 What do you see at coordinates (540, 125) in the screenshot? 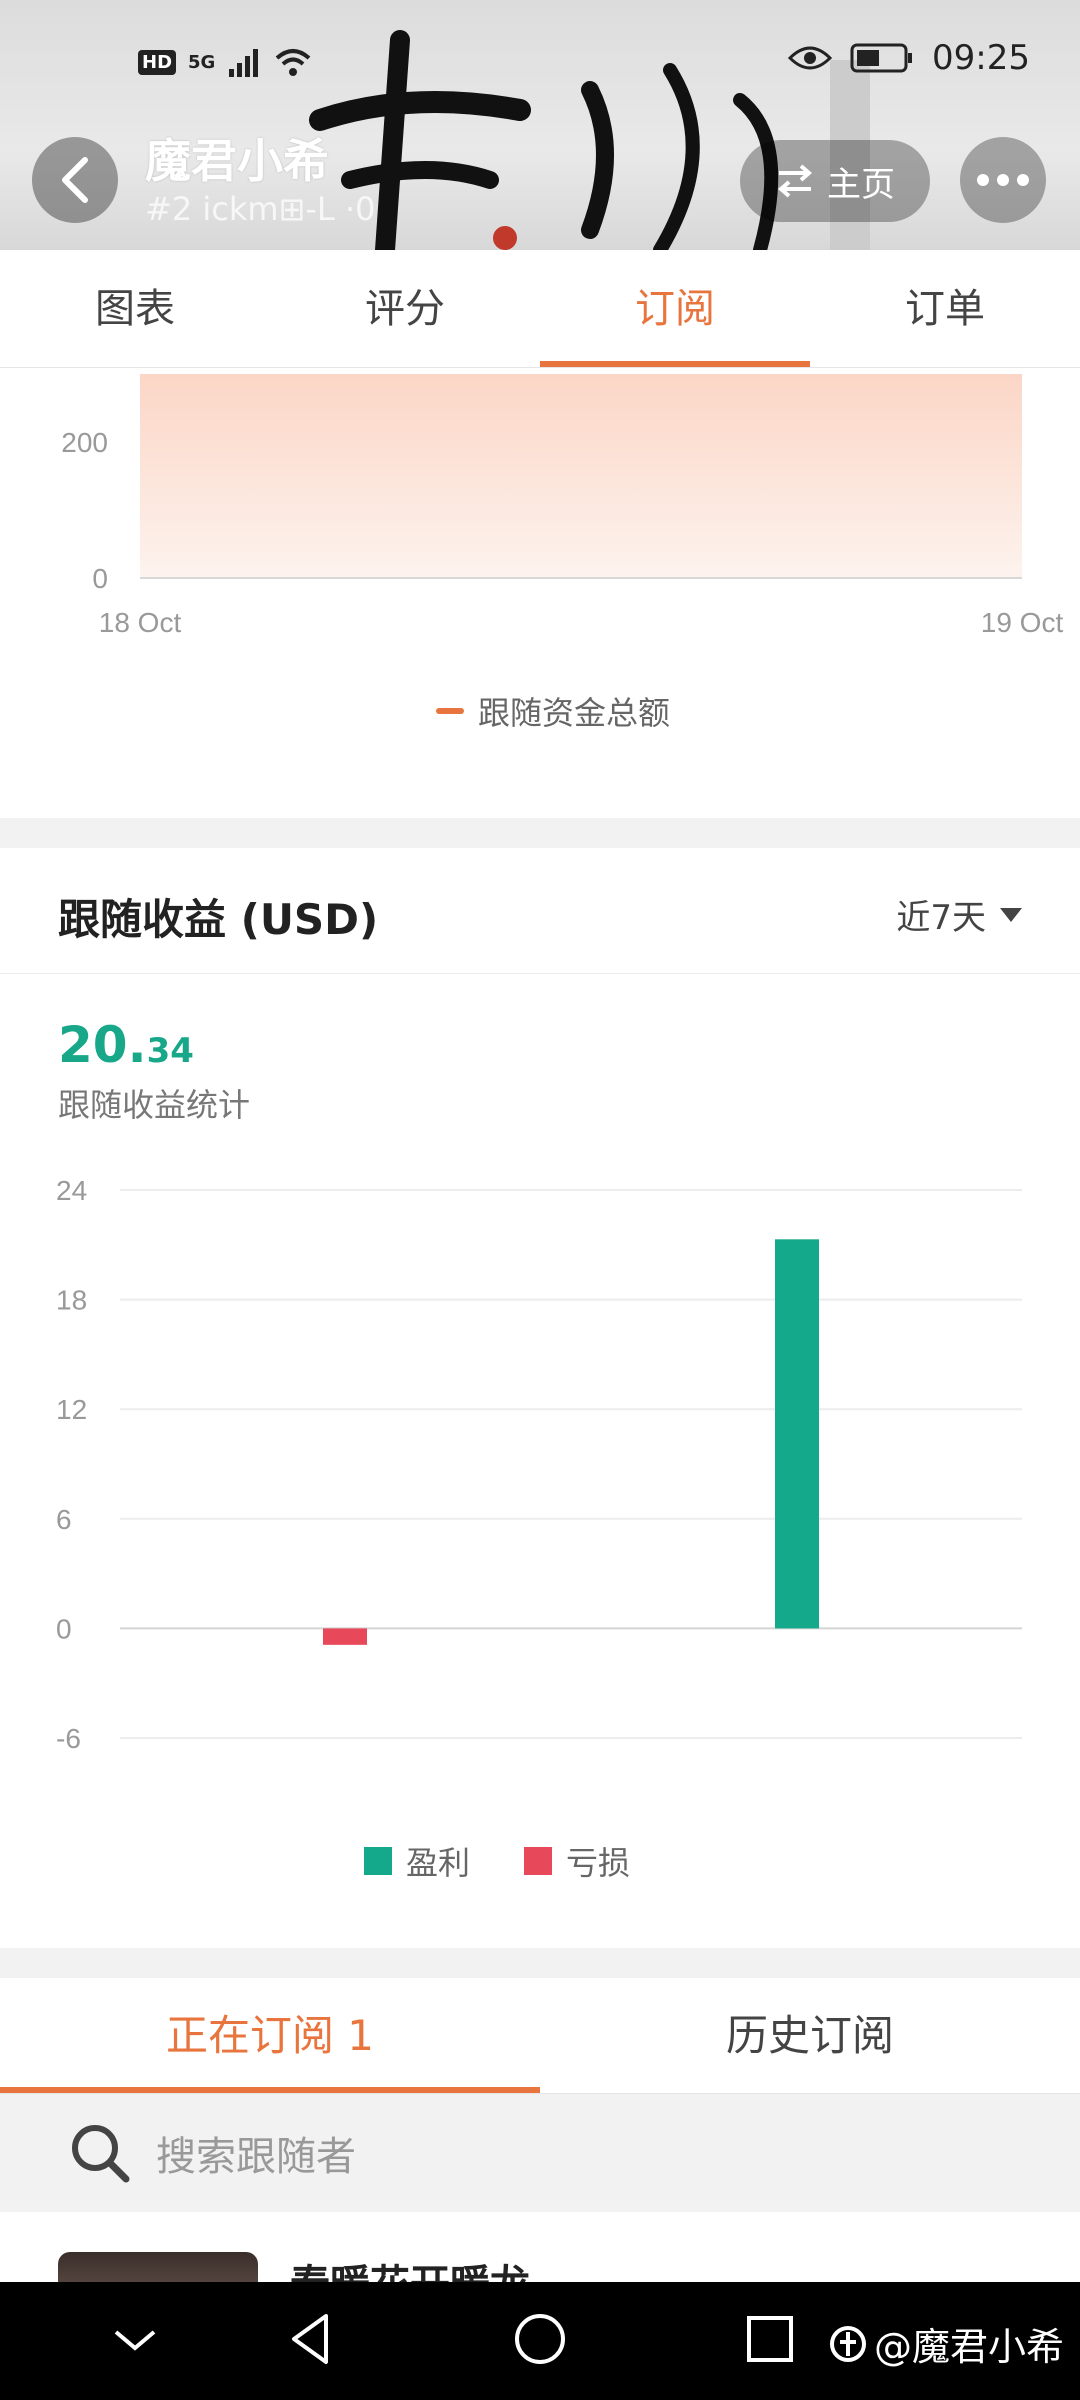
I see `profile-header: HD 5G 09:25 魔君小希 #2 ickm⊞-L ·0 主页` at bounding box center [540, 125].